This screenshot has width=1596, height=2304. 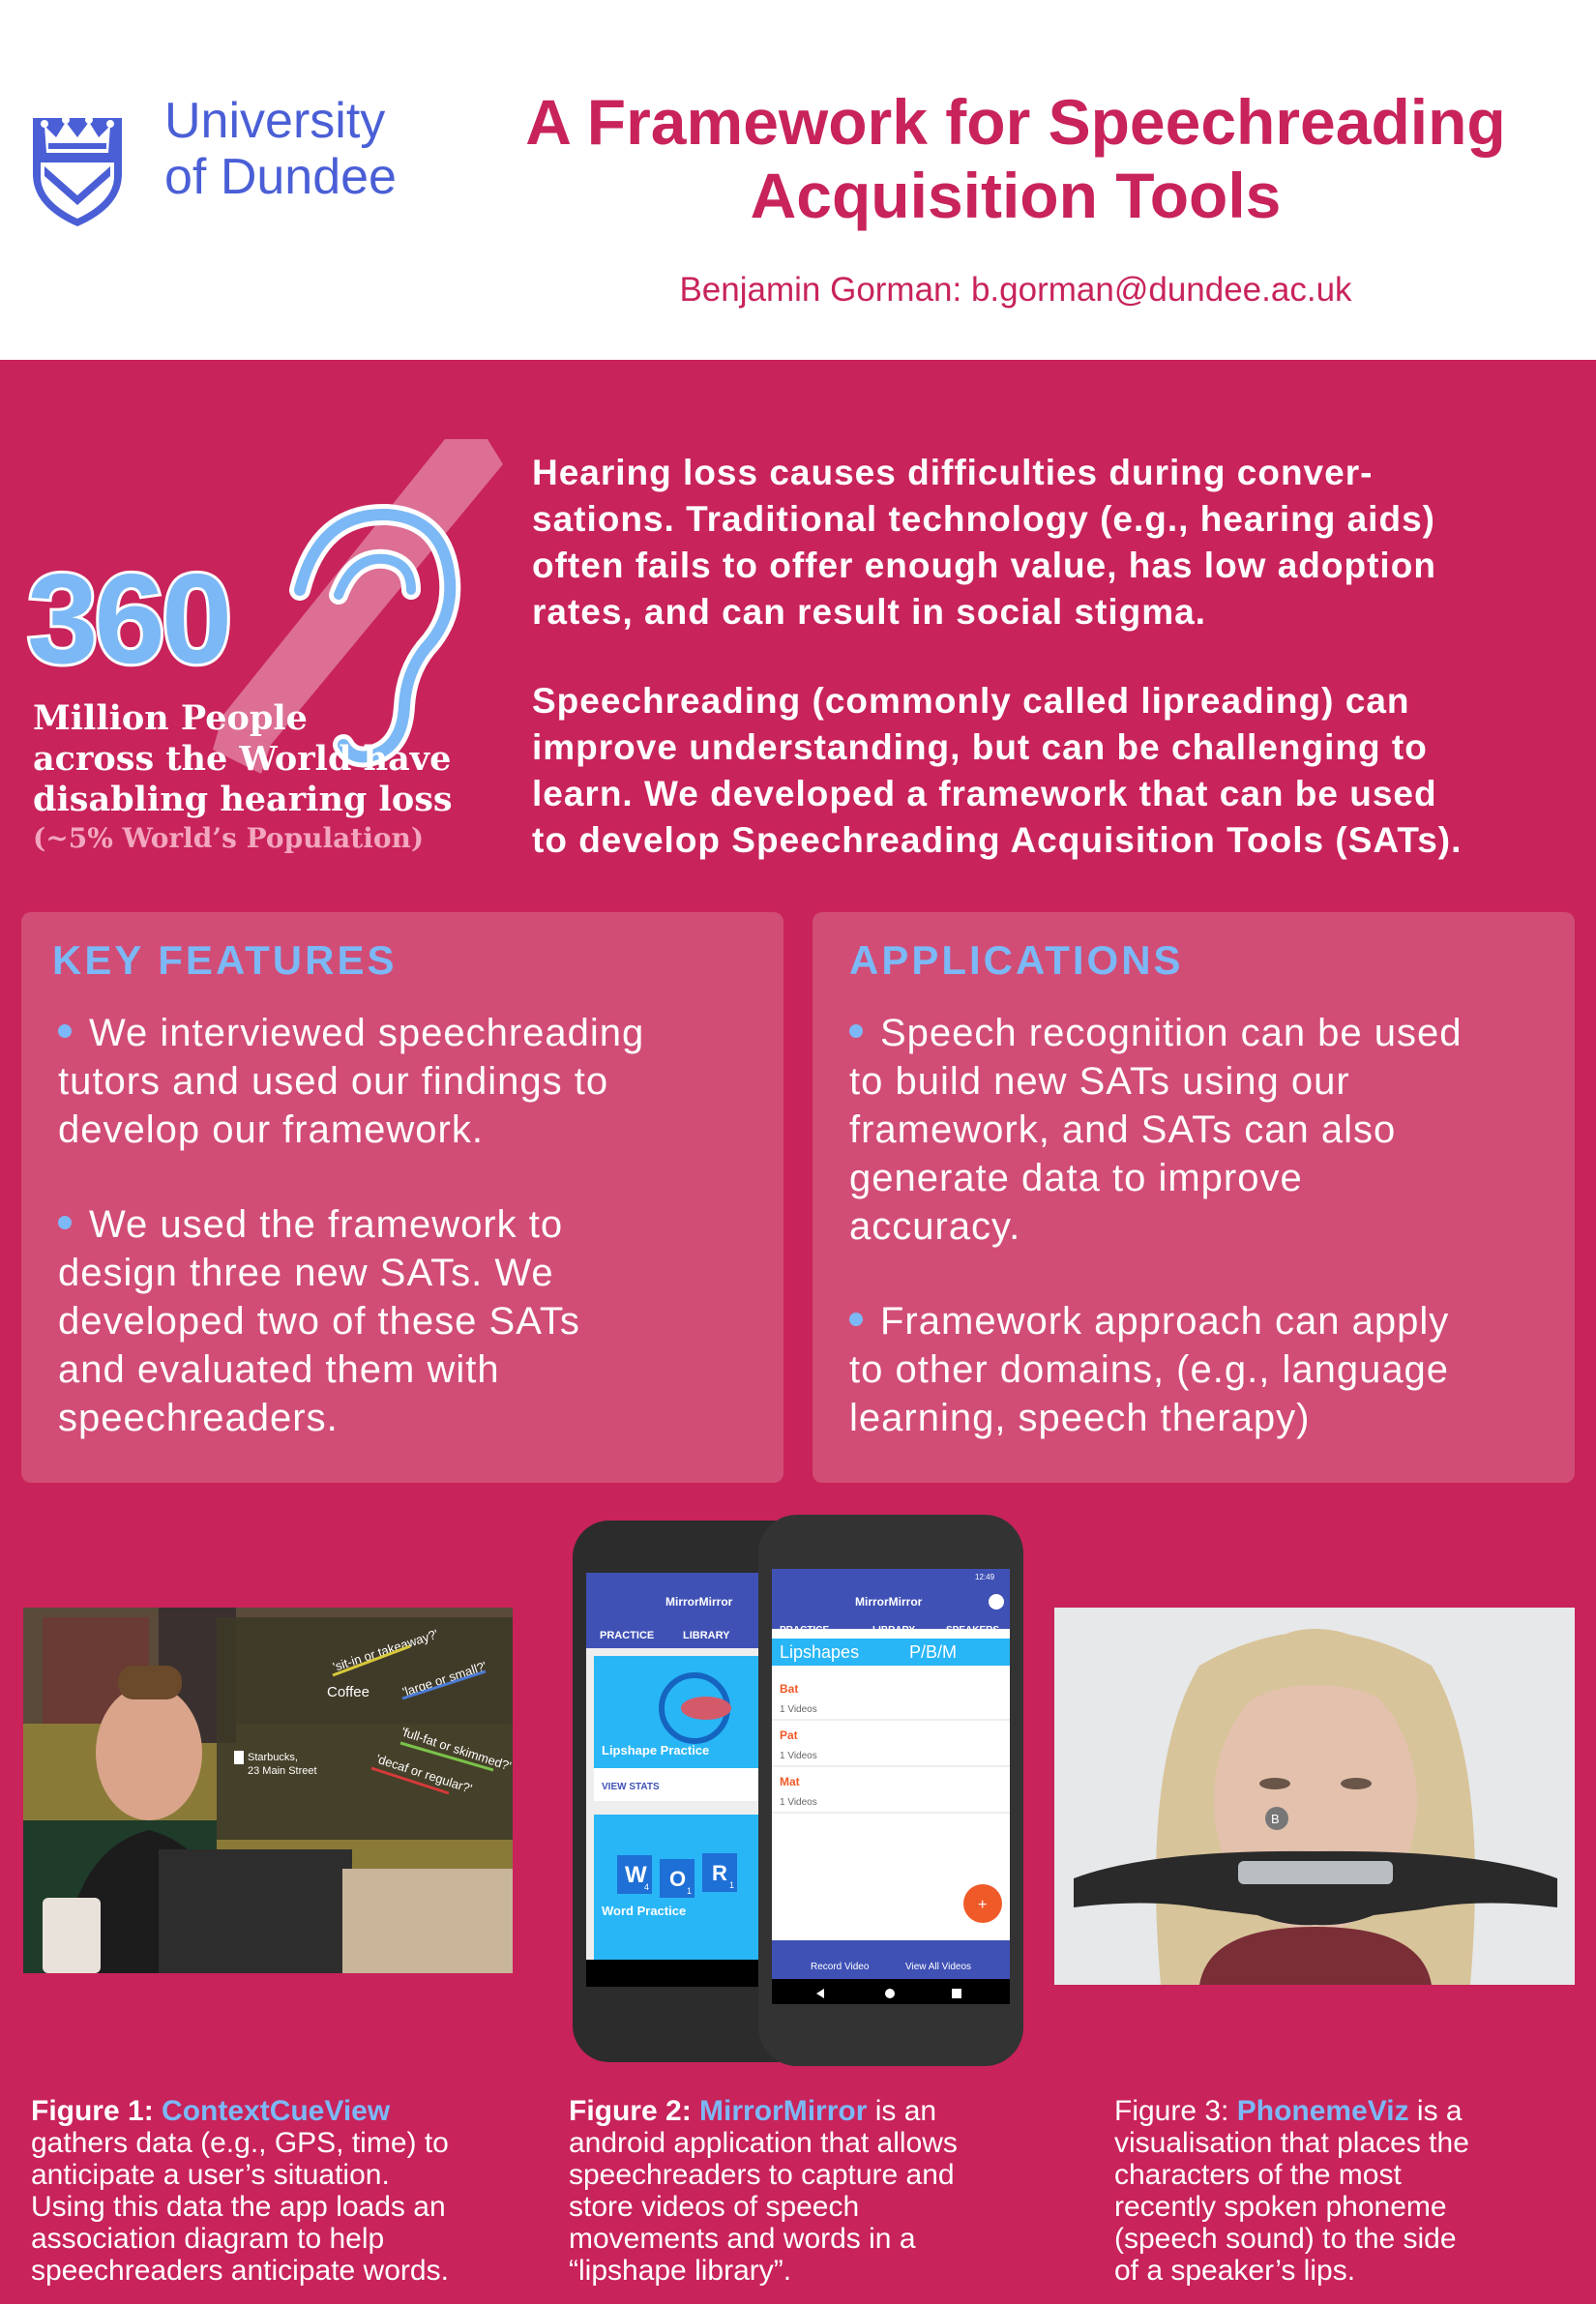 What do you see at coordinates (819, 1652) in the screenshot?
I see `breadcrumb-lipshapes: Lipshapes` at bounding box center [819, 1652].